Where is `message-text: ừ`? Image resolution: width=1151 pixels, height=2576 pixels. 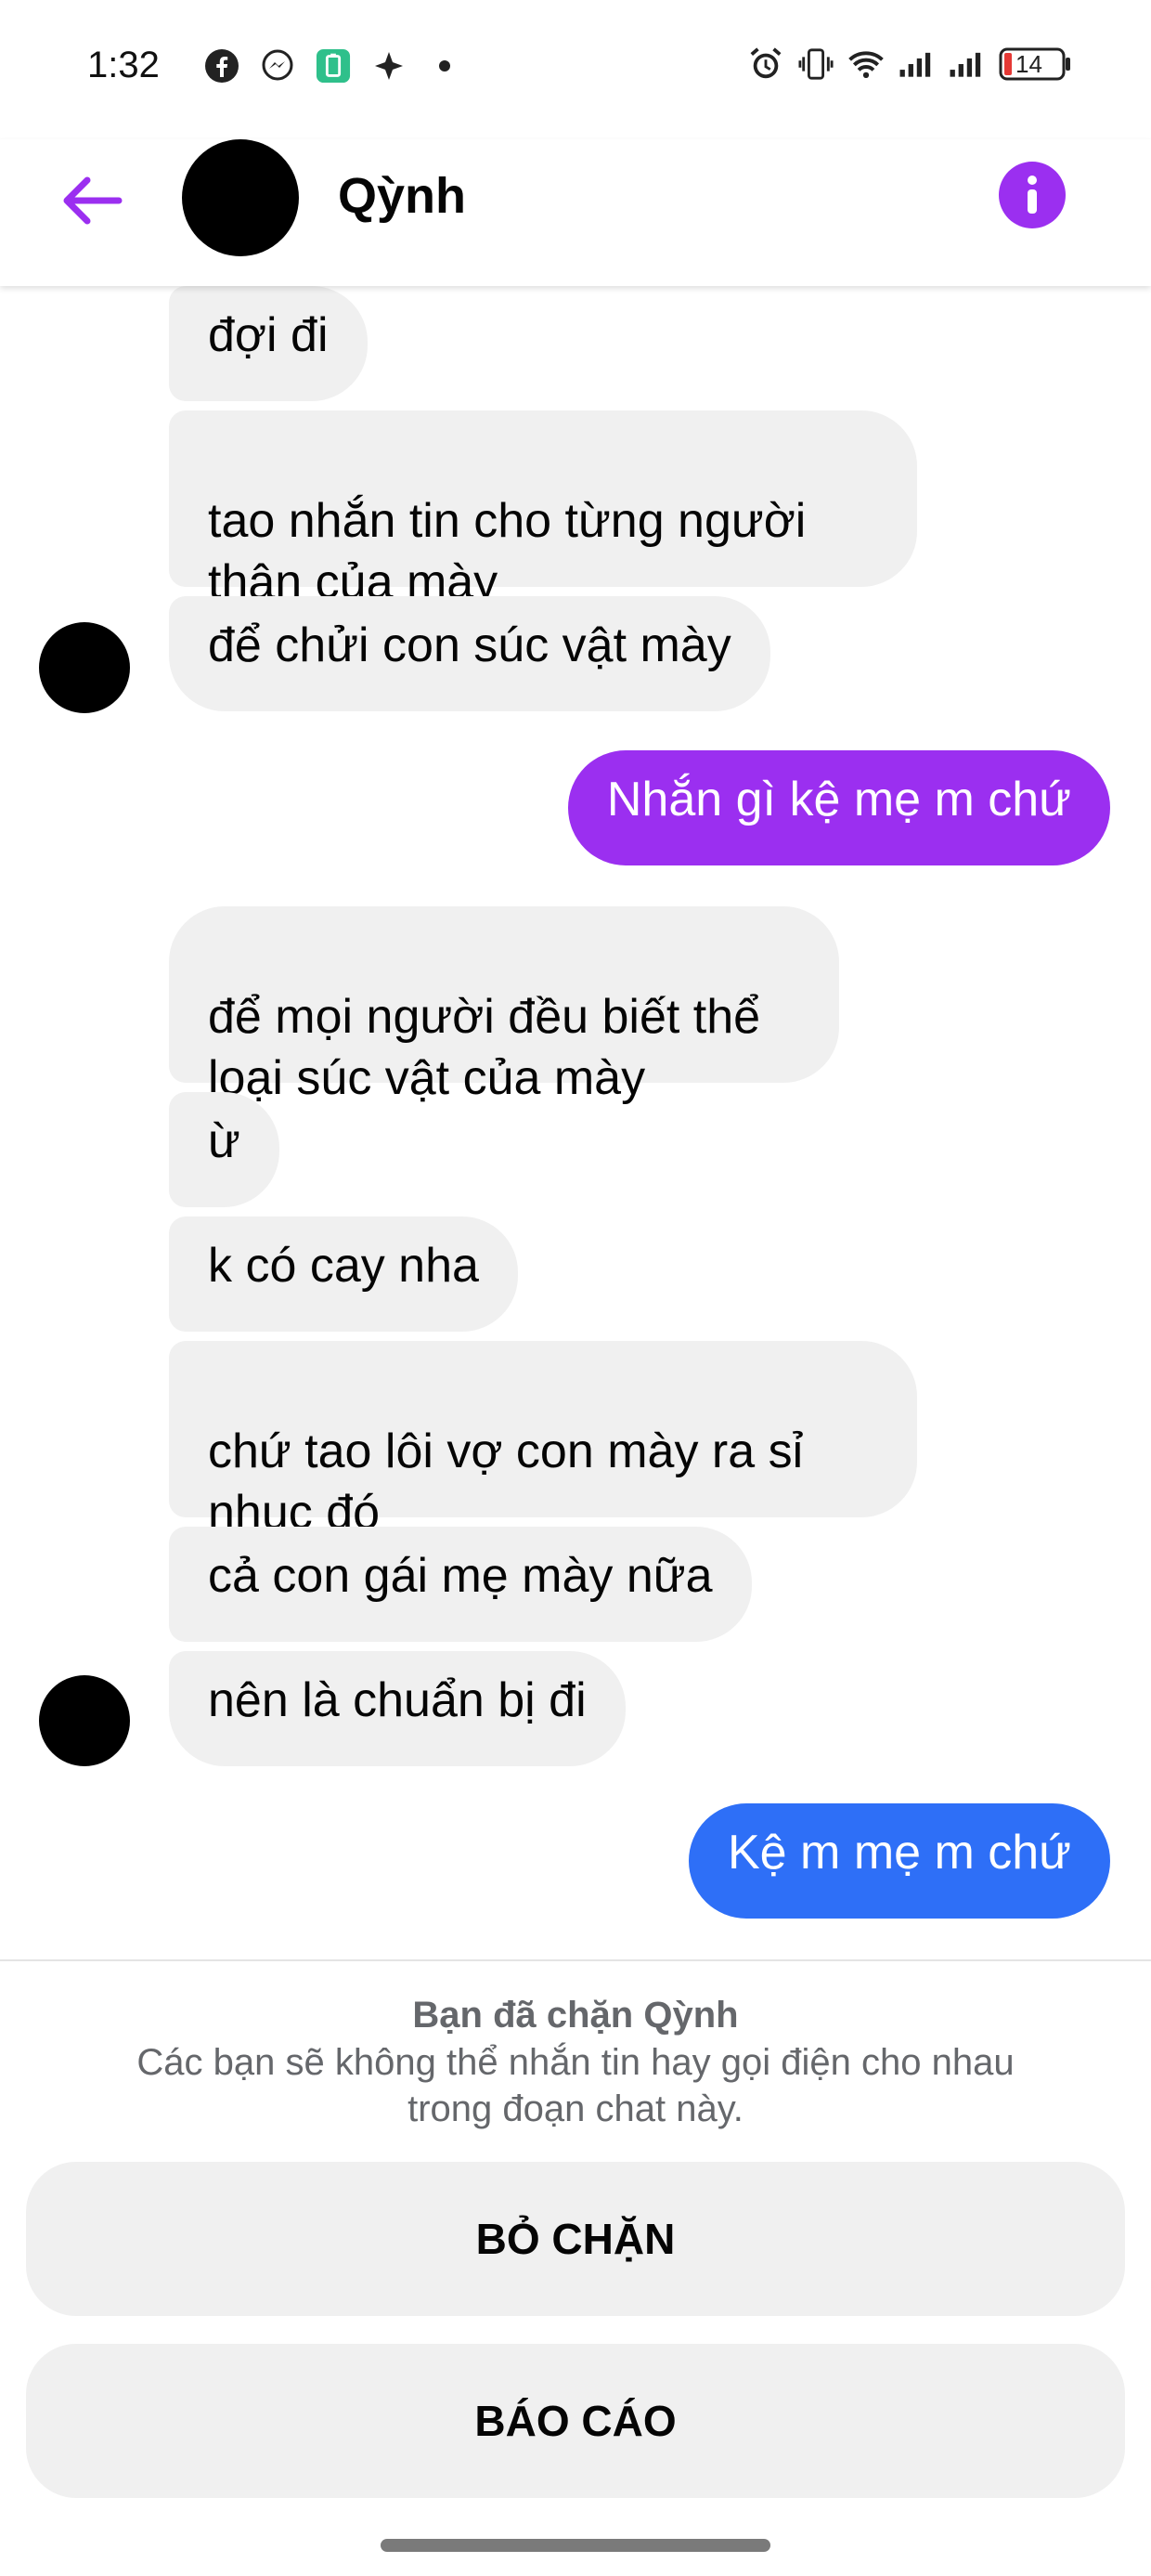
message-text: ừ is located at coordinates (224, 1141).